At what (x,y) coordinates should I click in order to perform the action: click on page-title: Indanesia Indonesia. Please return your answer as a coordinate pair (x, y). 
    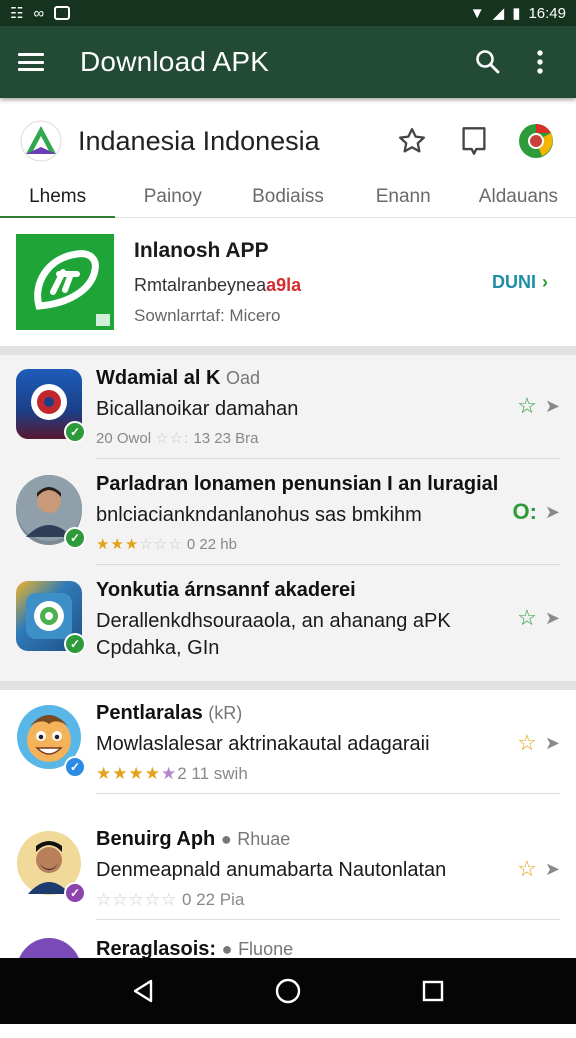
    Looking at the image, I should click on (199, 140).